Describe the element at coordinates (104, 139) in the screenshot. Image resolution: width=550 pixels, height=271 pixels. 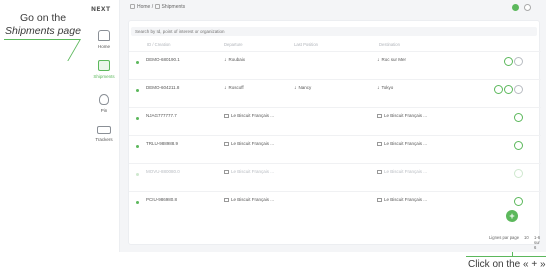
I see `sidebar-item-label: Trackers` at that location.